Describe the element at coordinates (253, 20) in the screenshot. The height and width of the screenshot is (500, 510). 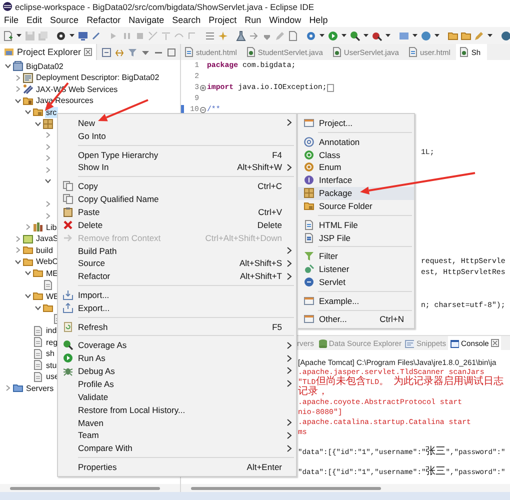
I see `menu-bar-item: Run` at that location.